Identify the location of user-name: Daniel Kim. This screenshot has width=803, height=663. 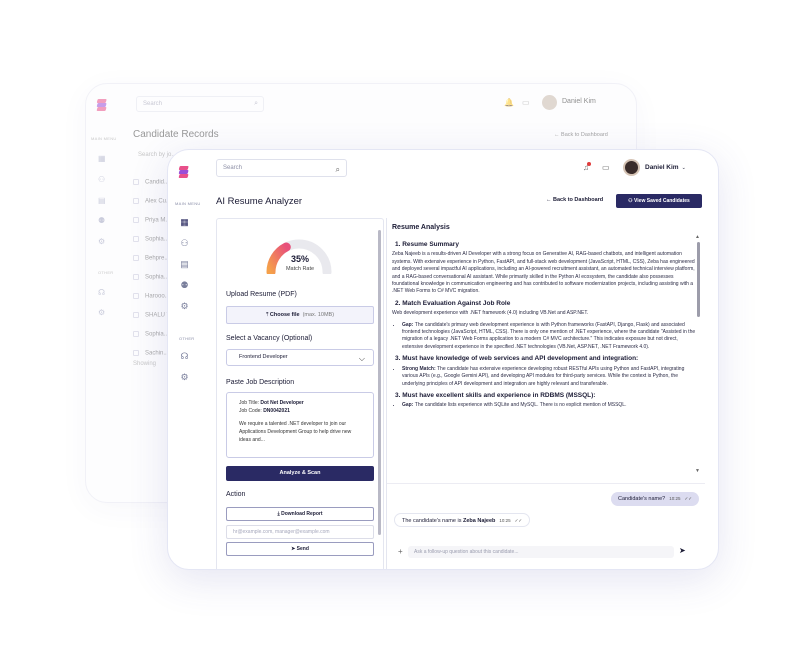
(579, 101).